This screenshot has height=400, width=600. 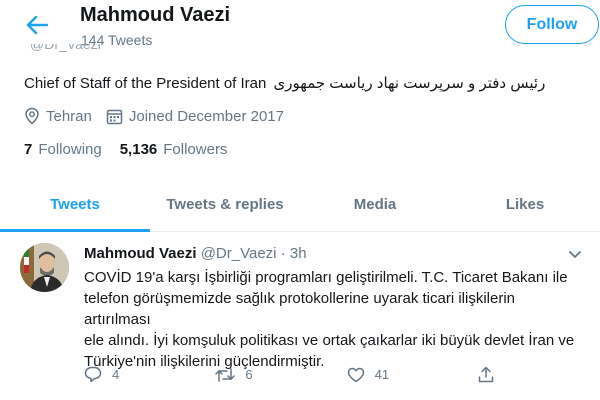 What do you see at coordinates (140, 253) in the screenshot?
I see `tweet-author: Mahmoud Vaezi` at bounding box center [140, 253].